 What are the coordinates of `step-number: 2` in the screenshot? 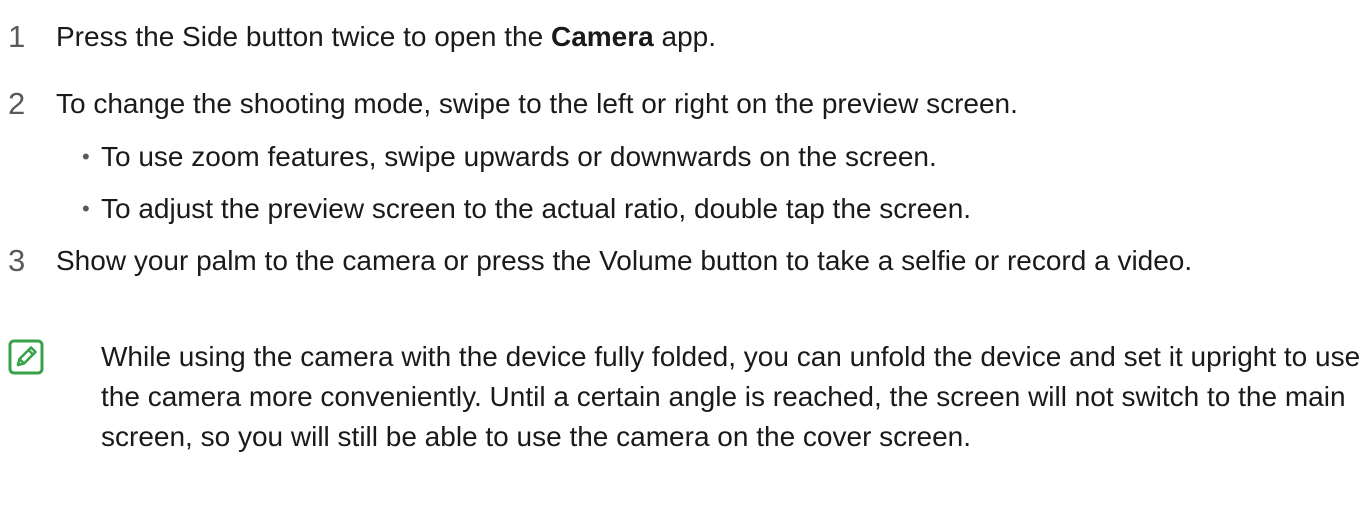 It's located at (17, 103).